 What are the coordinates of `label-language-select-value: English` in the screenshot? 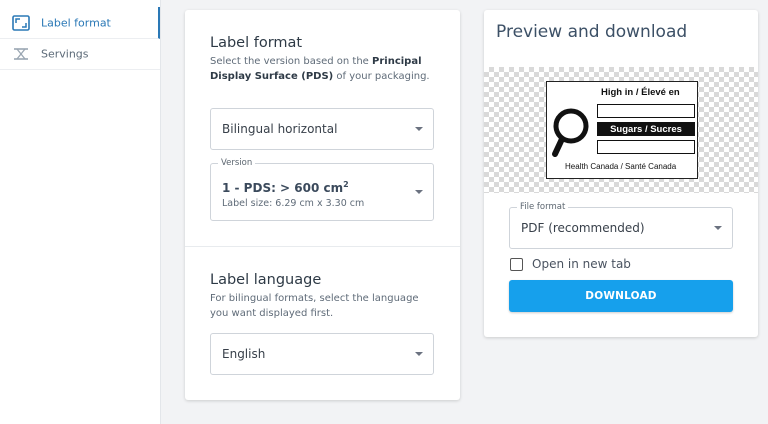 It's located at (244, 354).